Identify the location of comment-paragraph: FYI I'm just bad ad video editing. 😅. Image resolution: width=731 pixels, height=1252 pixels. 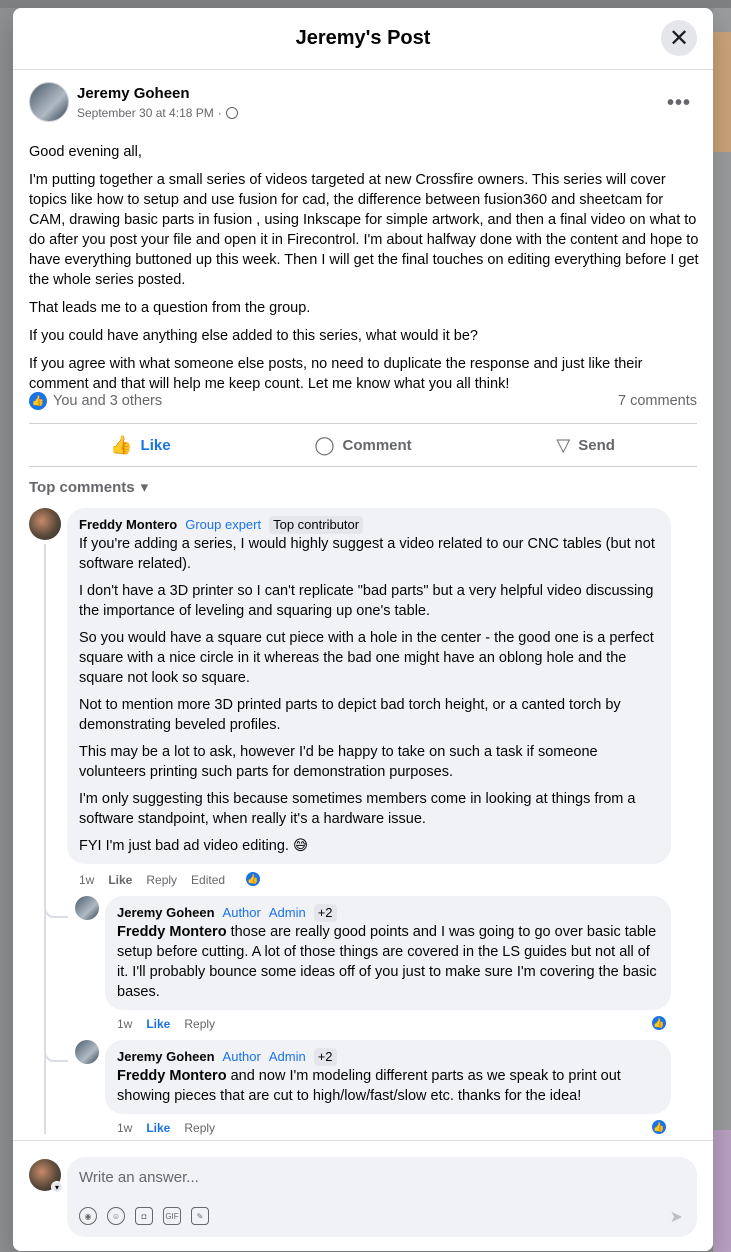
(194, 846).